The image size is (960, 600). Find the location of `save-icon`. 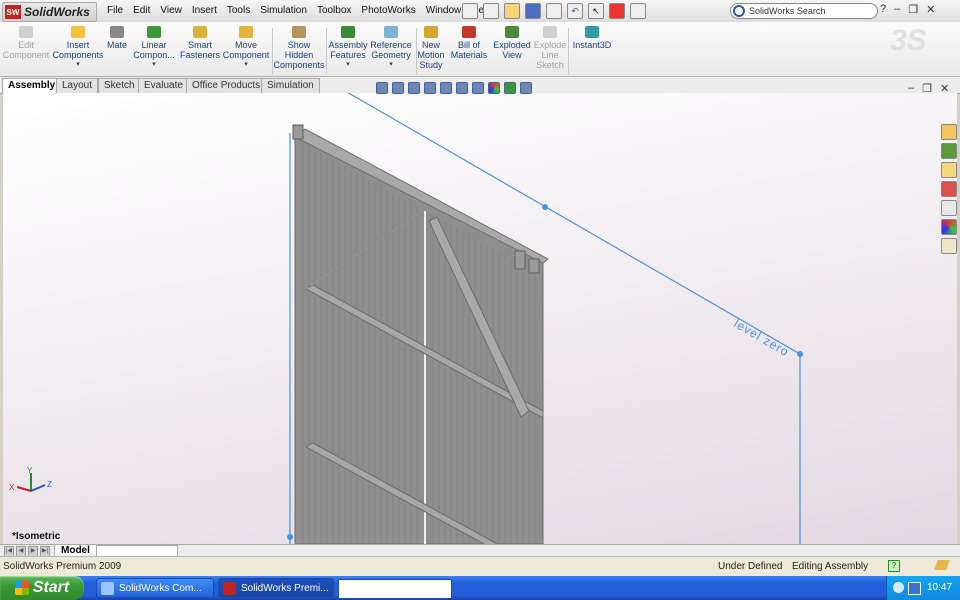

save-icon is located at coordinates (533, 11).